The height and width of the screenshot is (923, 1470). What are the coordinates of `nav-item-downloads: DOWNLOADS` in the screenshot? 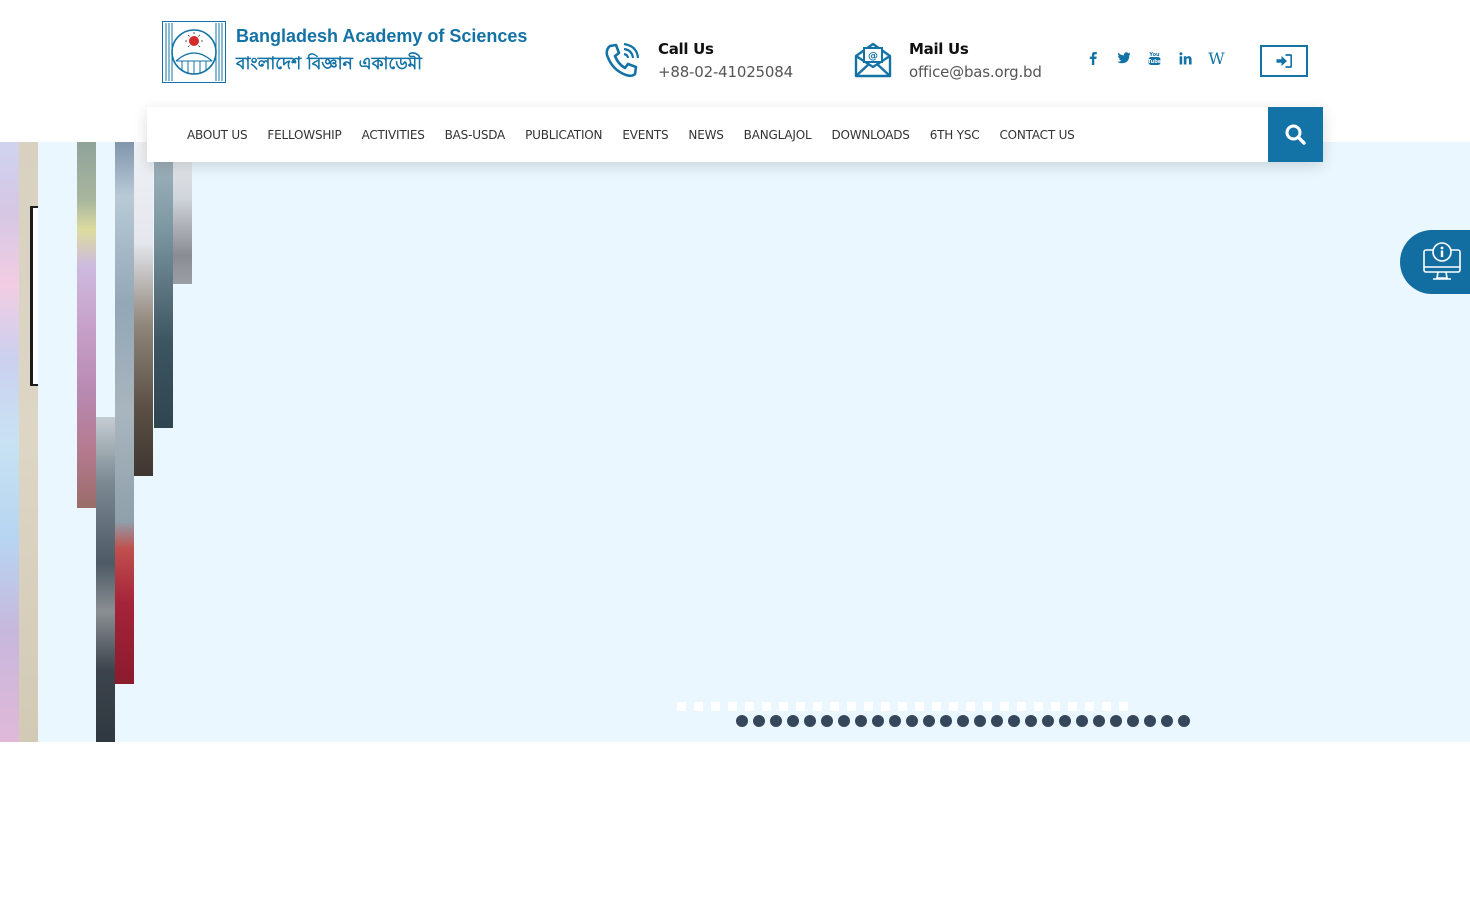 It's located at (870, 135).